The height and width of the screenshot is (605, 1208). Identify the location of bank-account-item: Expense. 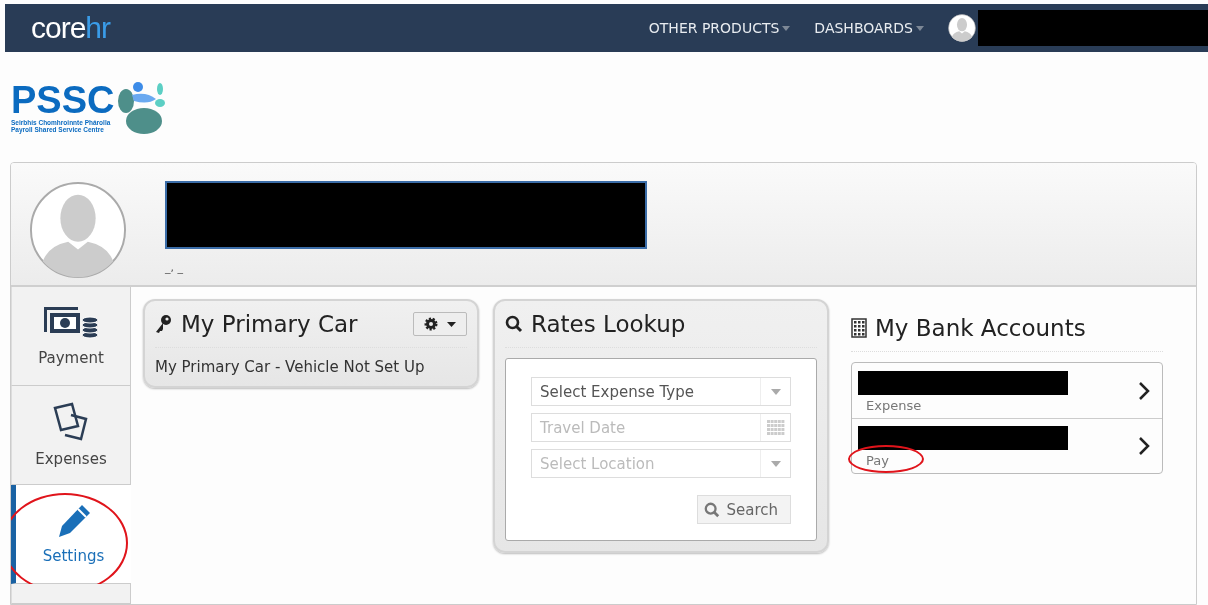
(1007, 390).